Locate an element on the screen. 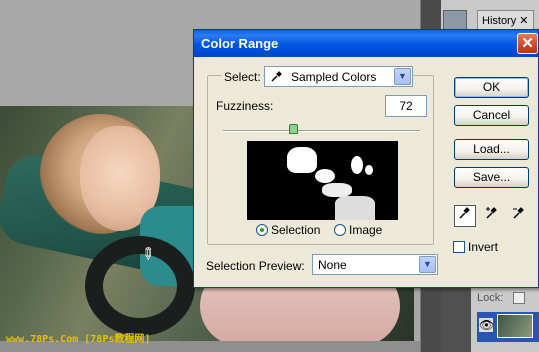 This screenshot has width=539, height=352. image-radio is located at coordinates (340, 230).